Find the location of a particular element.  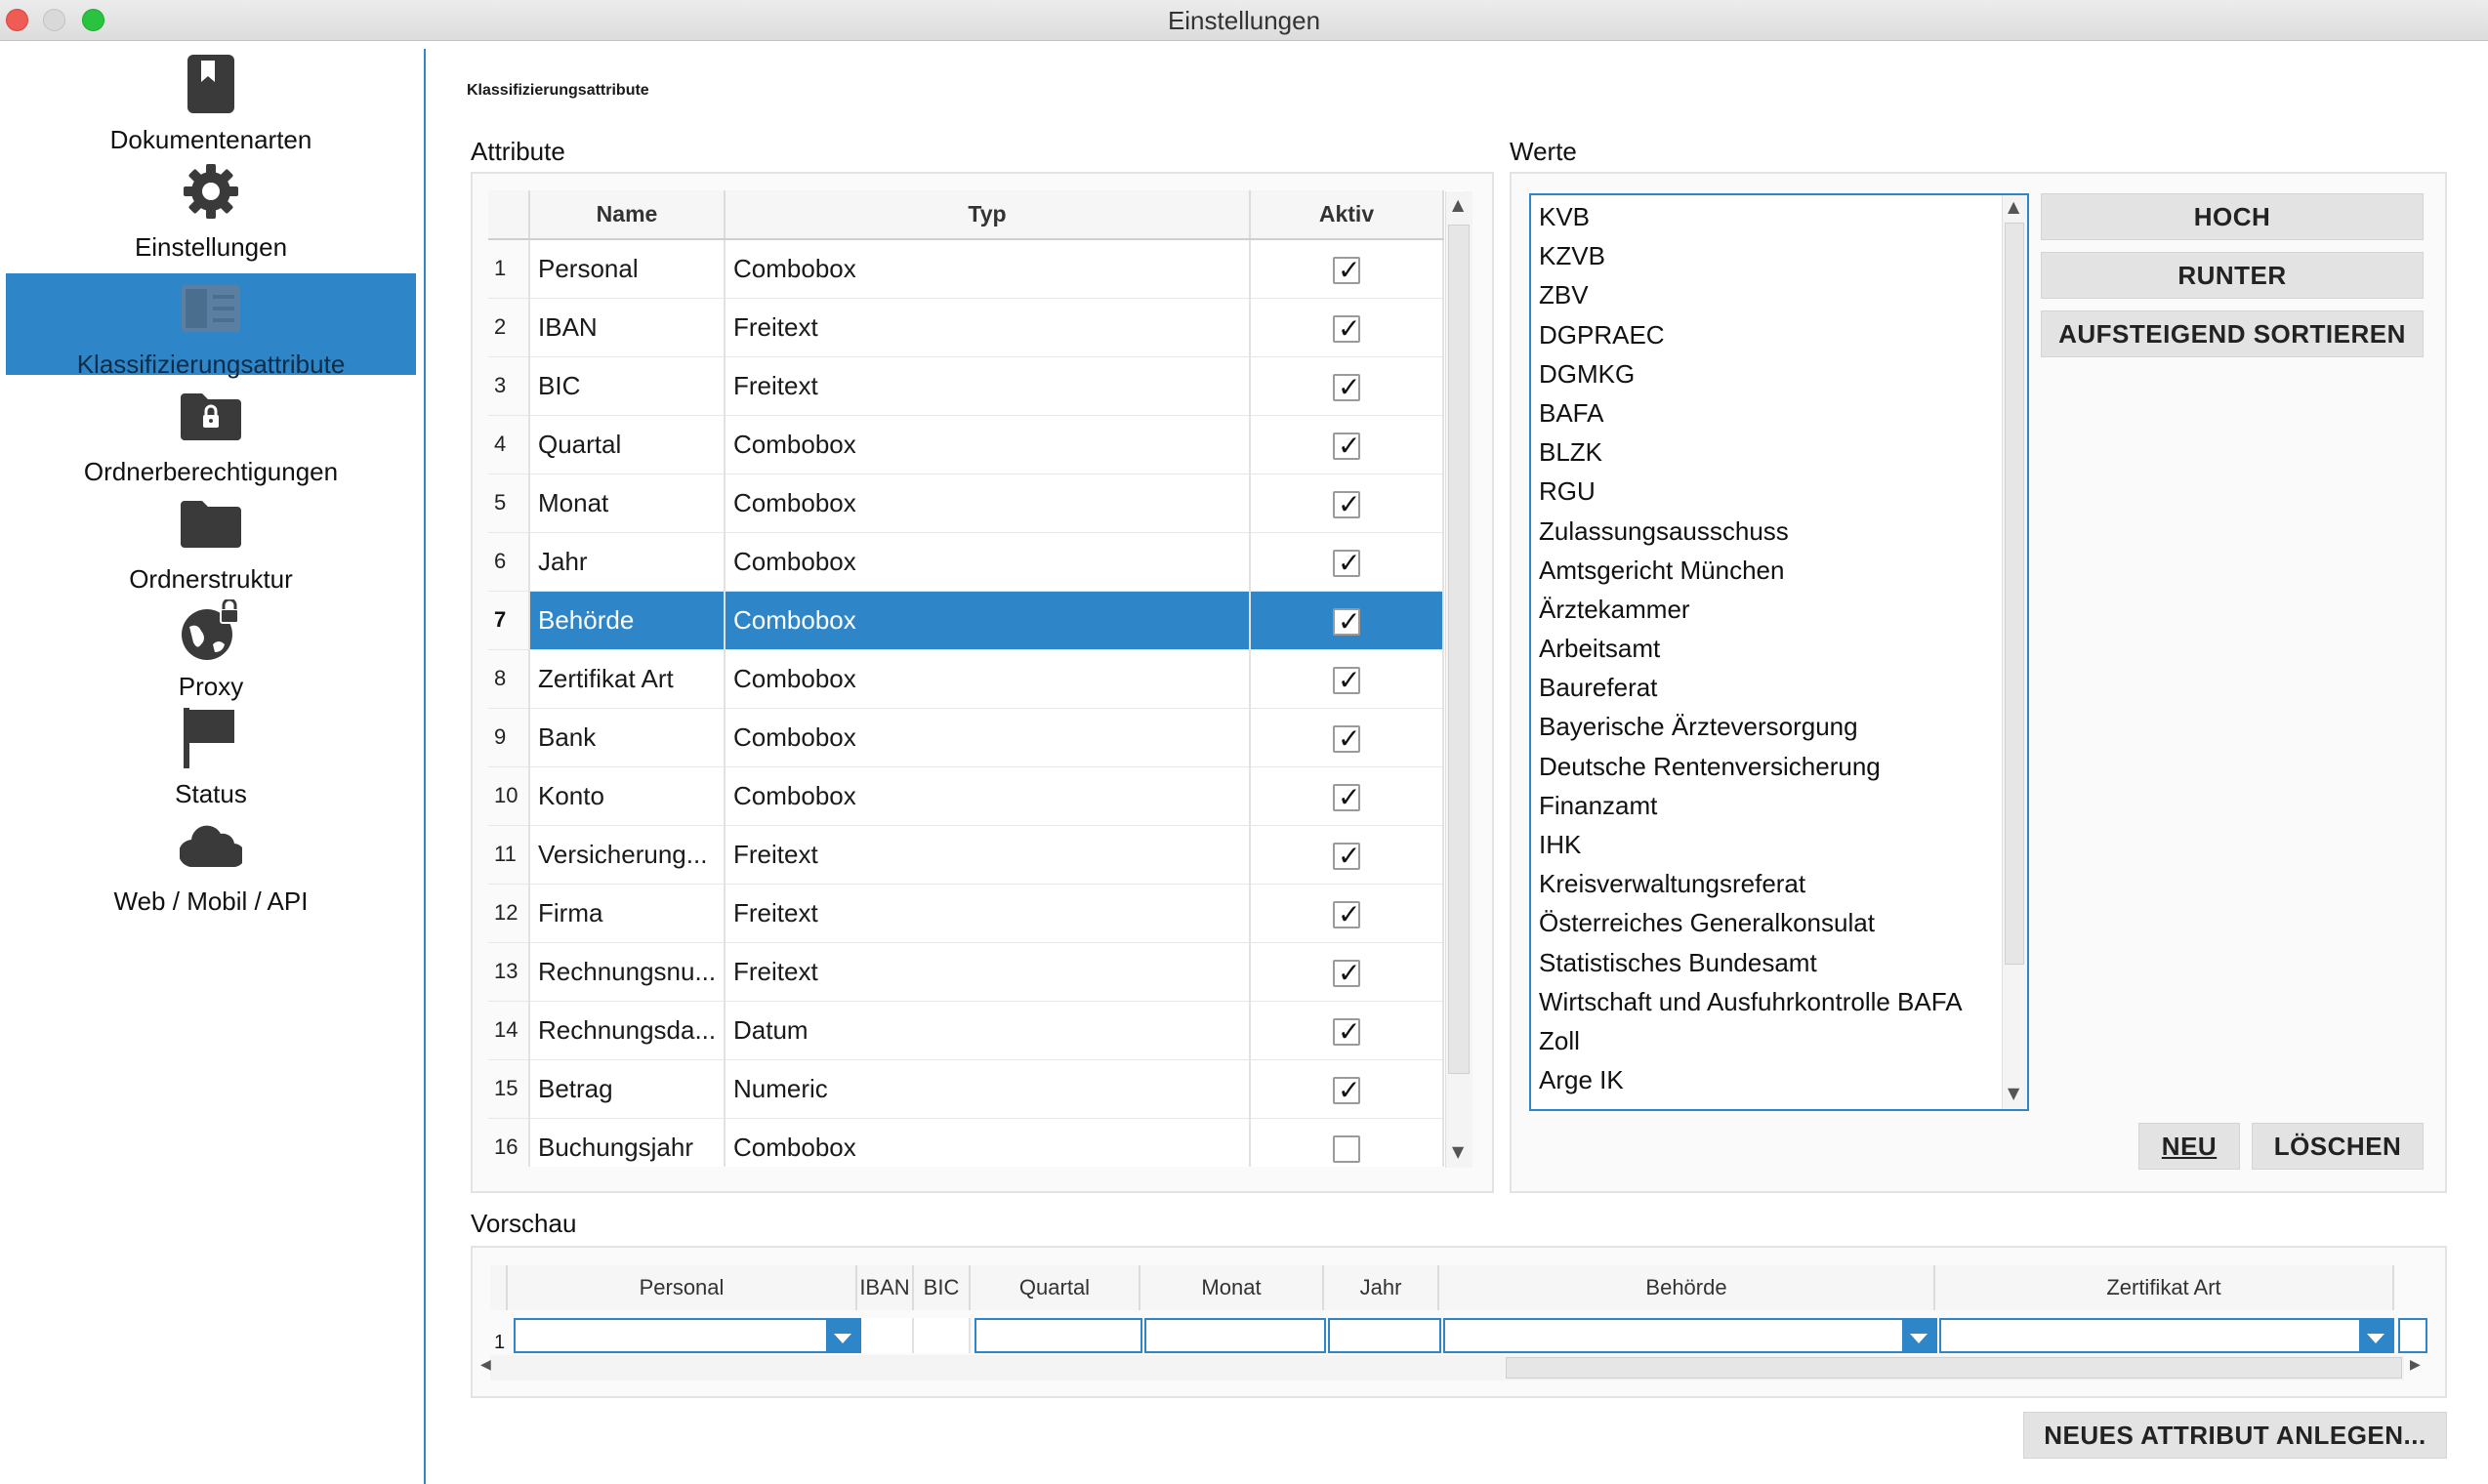

list-item: Statistisches Bundesamt is located at coordinates (1779, 963).